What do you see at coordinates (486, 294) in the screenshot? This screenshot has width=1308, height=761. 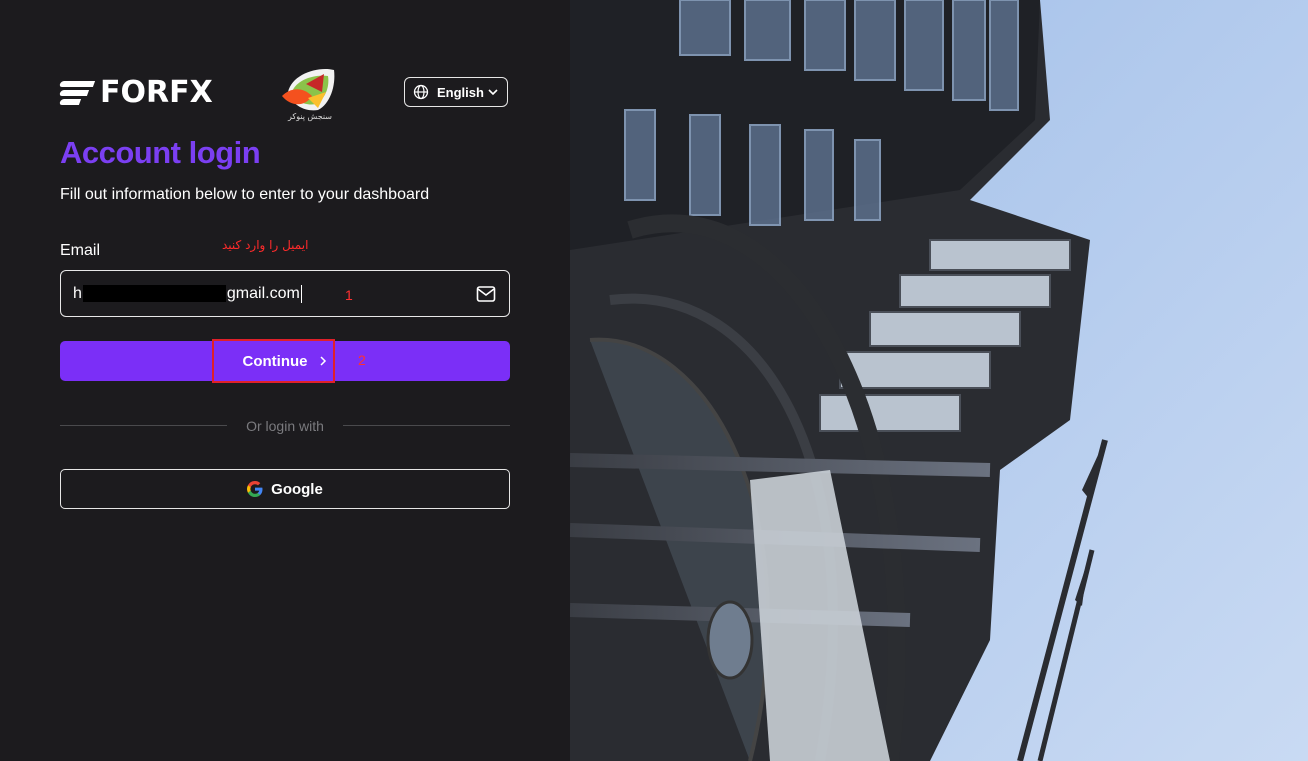 I see `mail-icon` at bounding box center [486, 294].